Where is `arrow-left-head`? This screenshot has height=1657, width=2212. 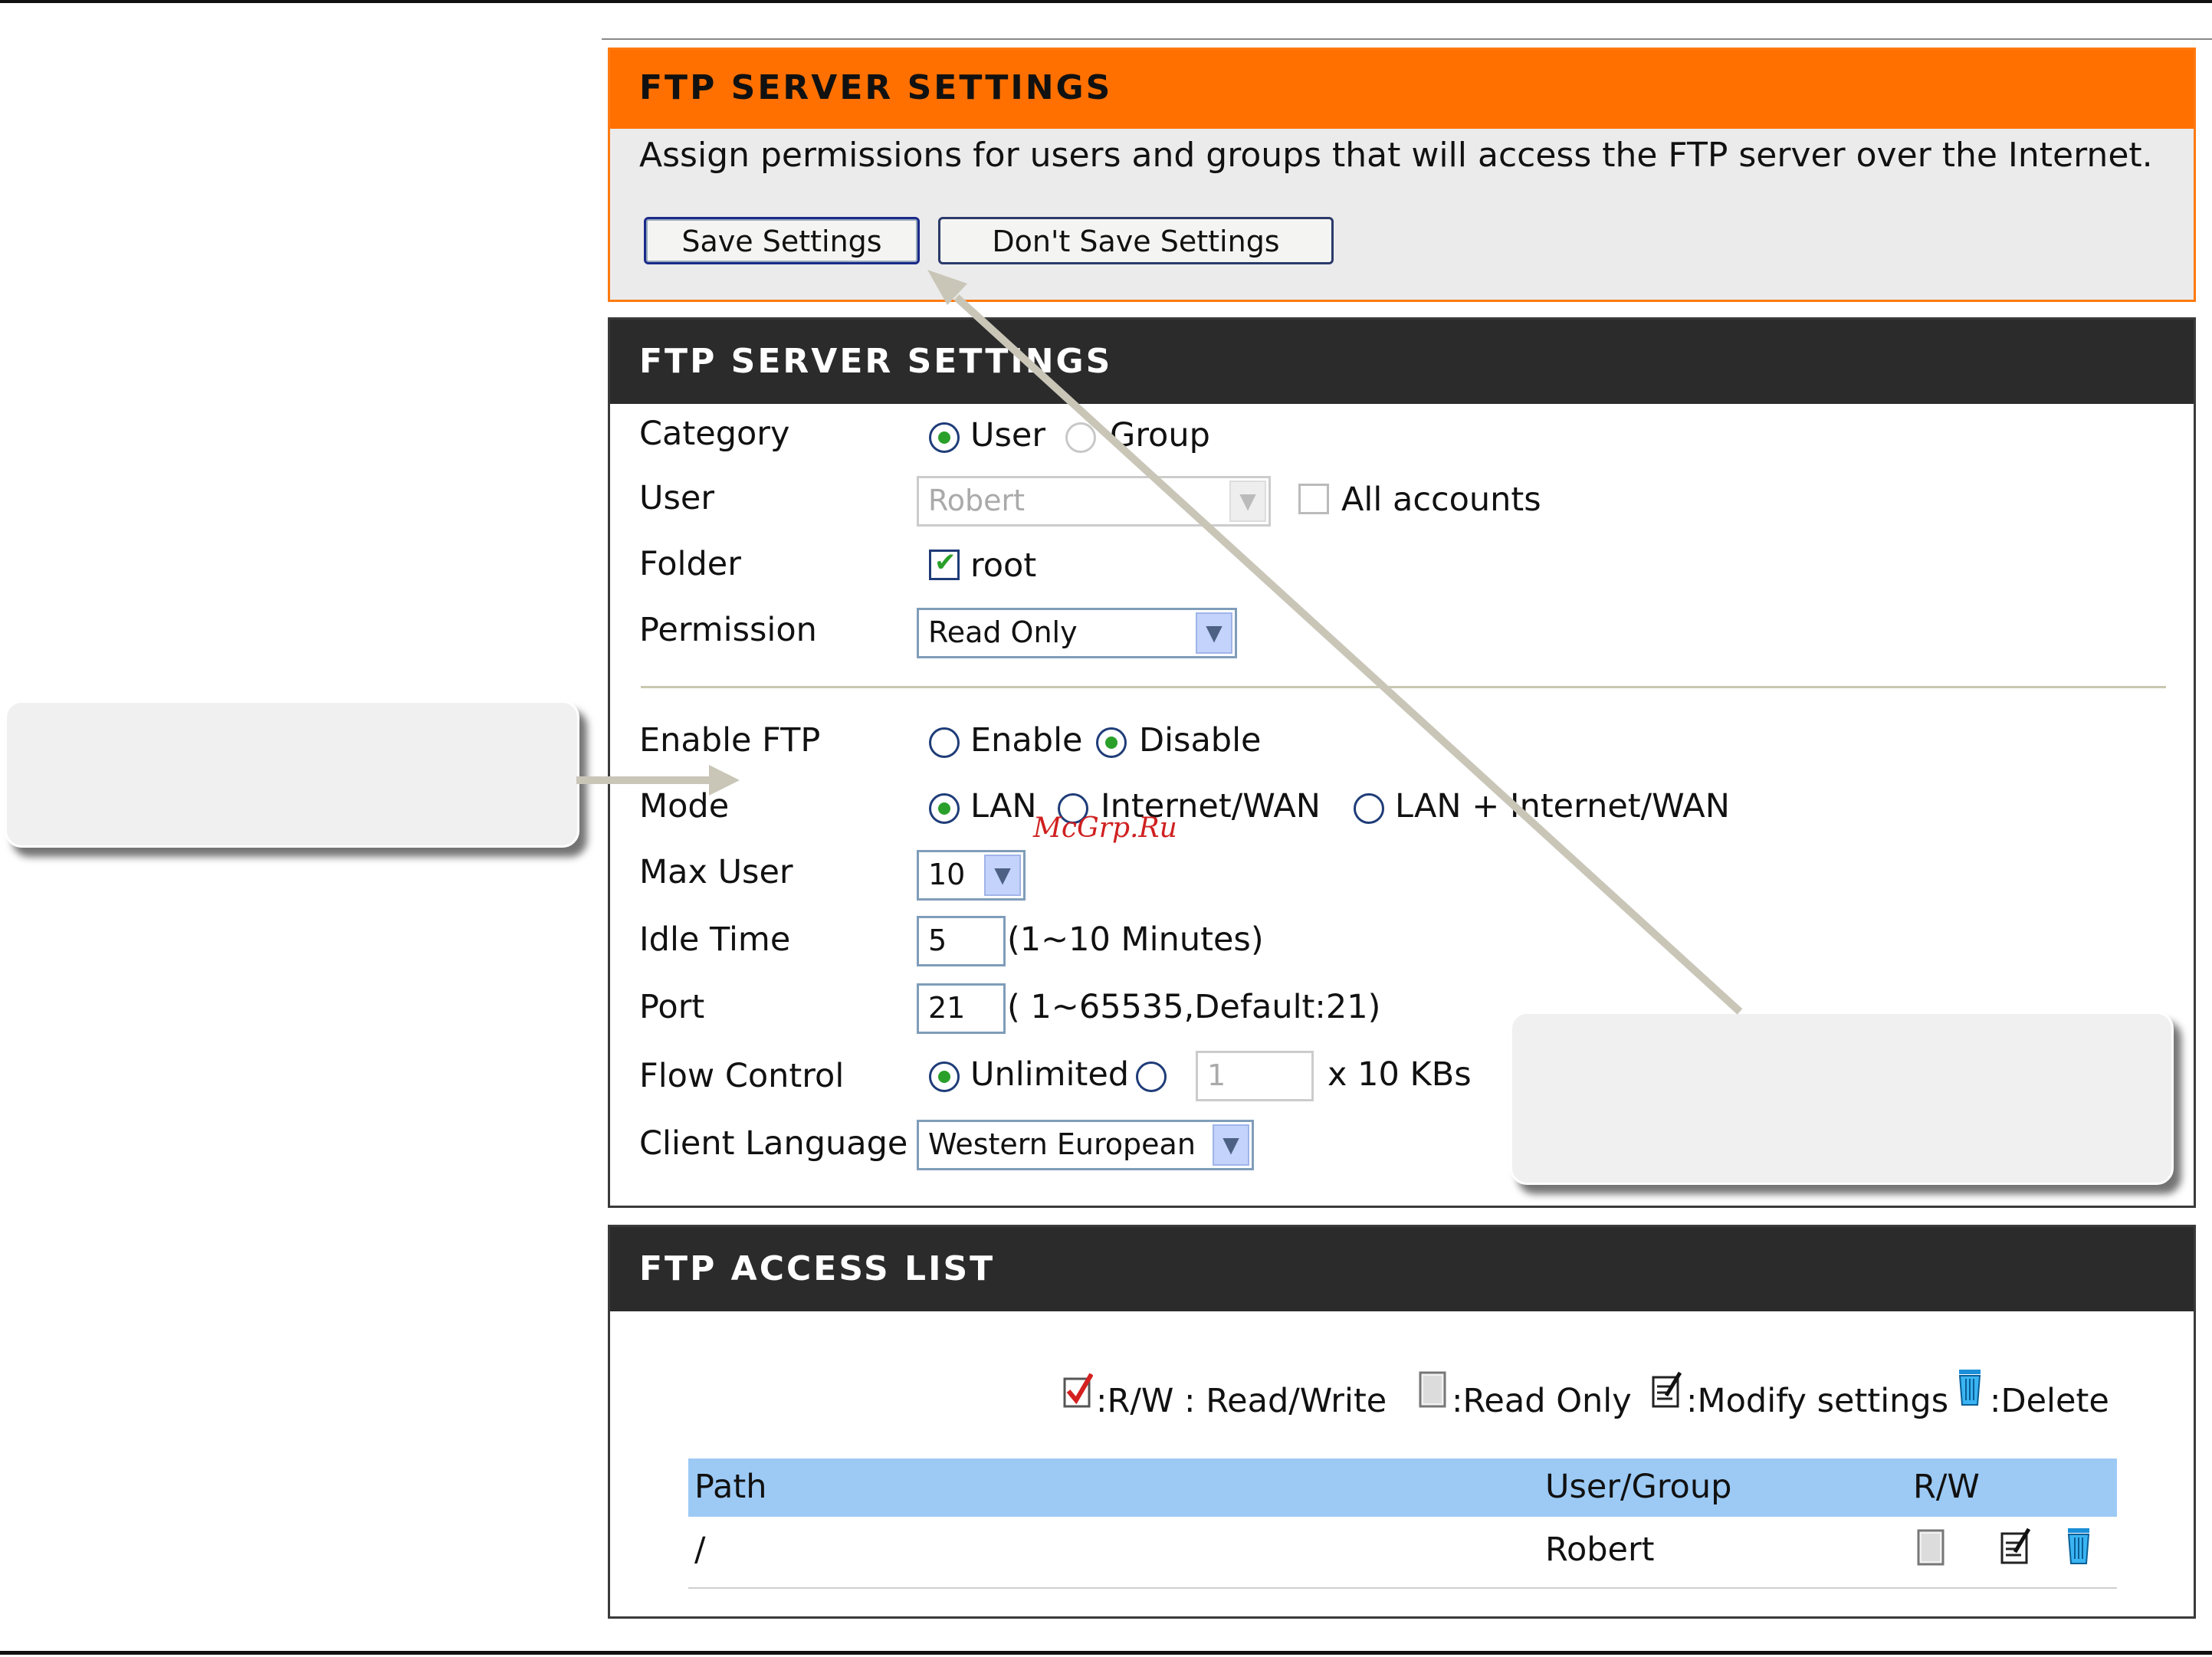
arrow-left-head is located at coordinates (724, 780).